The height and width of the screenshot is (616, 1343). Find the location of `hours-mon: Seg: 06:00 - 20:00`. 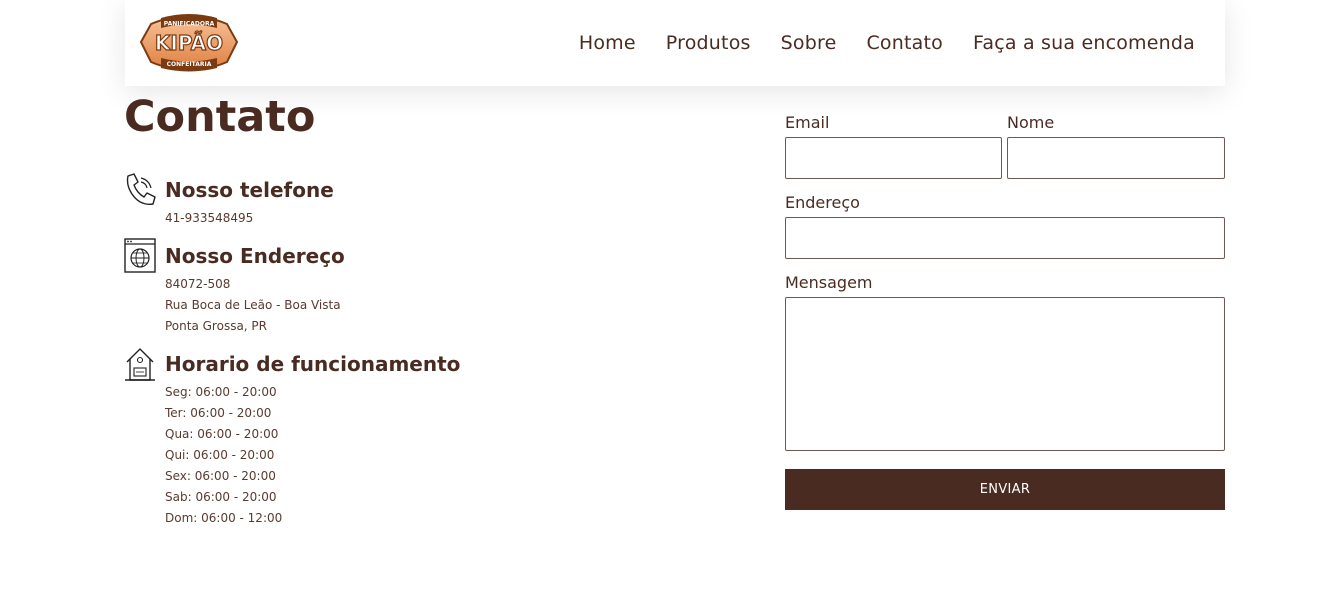

hours-mon: Seg: 06:00 - 20:00 is located at coordinates (221, 392).